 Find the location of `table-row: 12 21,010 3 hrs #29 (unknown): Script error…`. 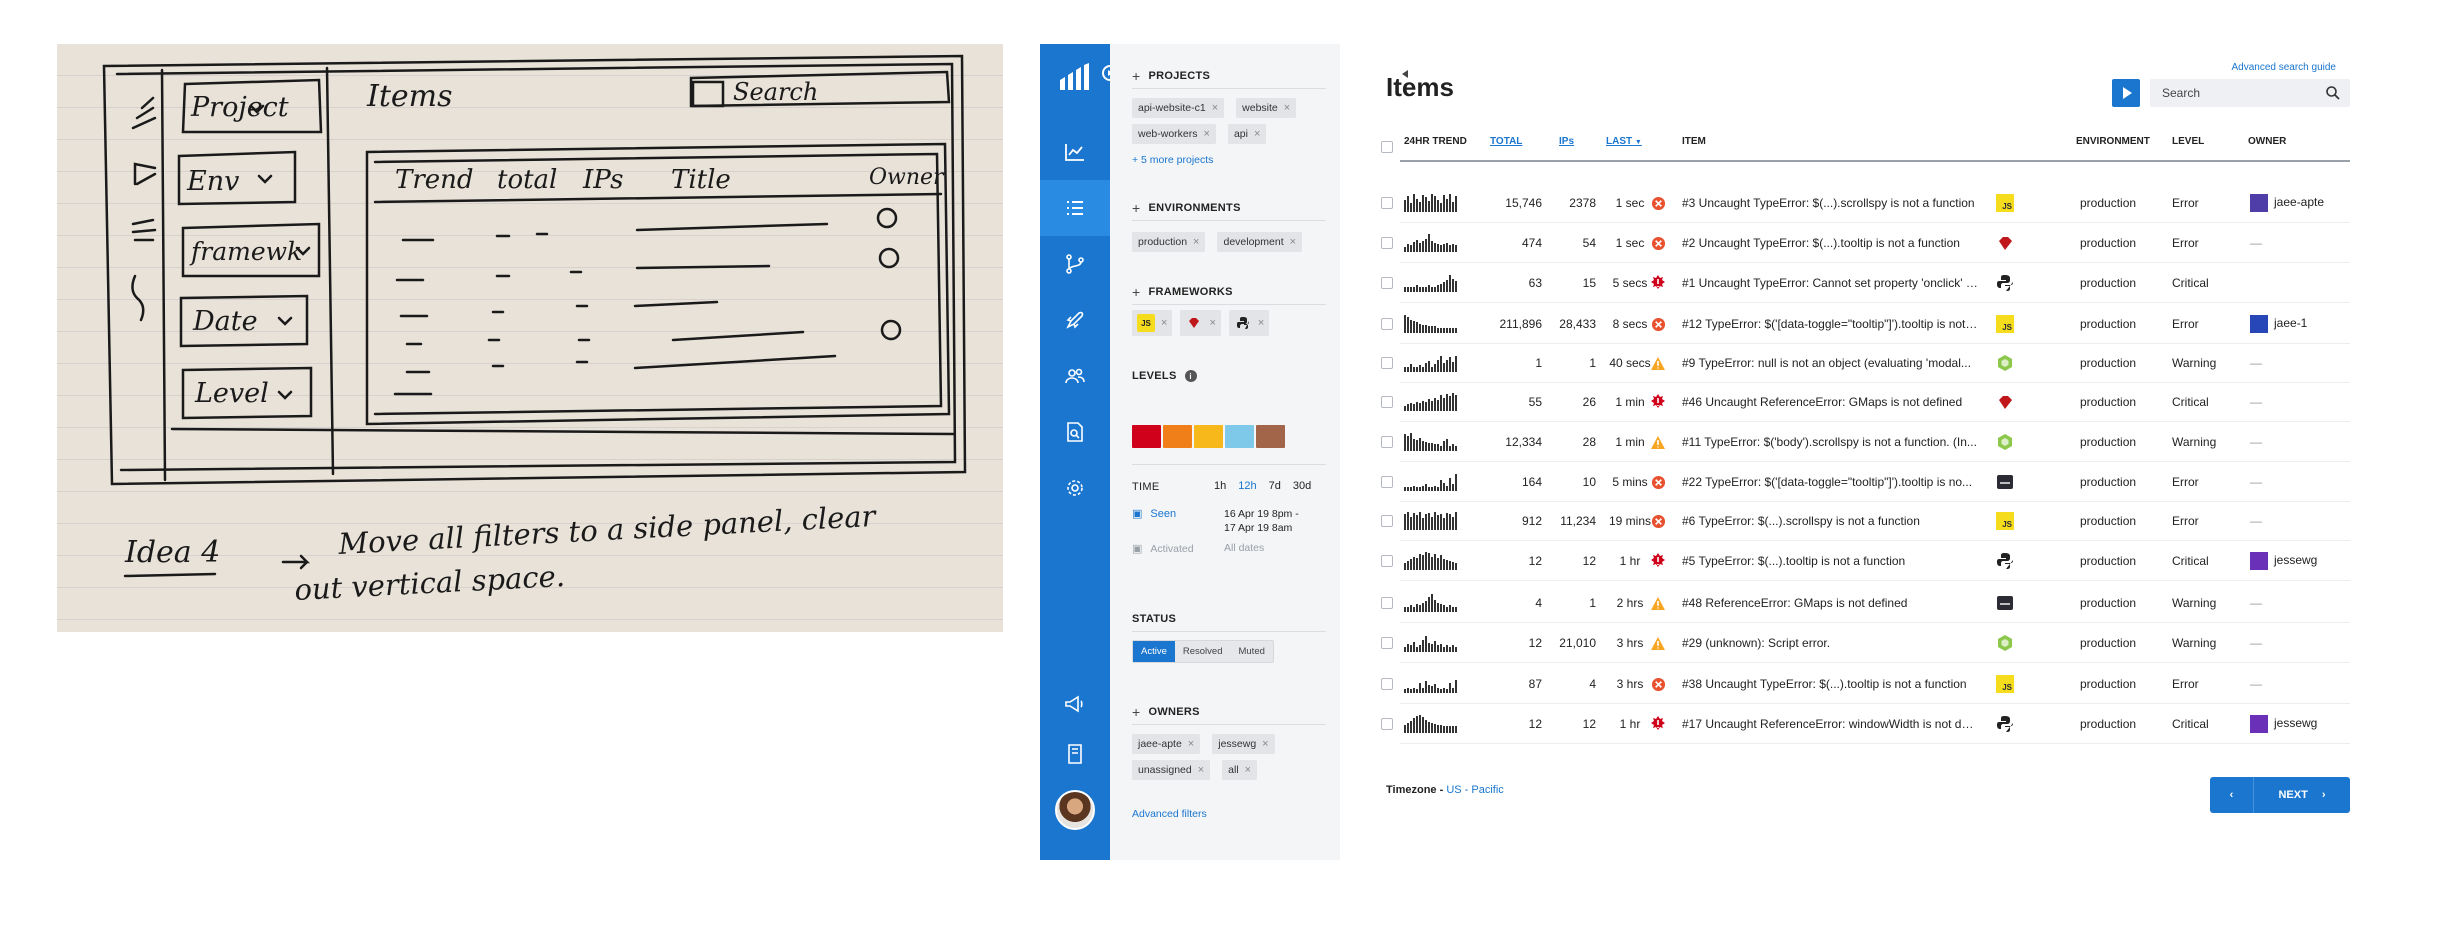

table-row: 12 21,010 3 hrs #29 (unknown): Script error… is located at coordinates (1850, 643).